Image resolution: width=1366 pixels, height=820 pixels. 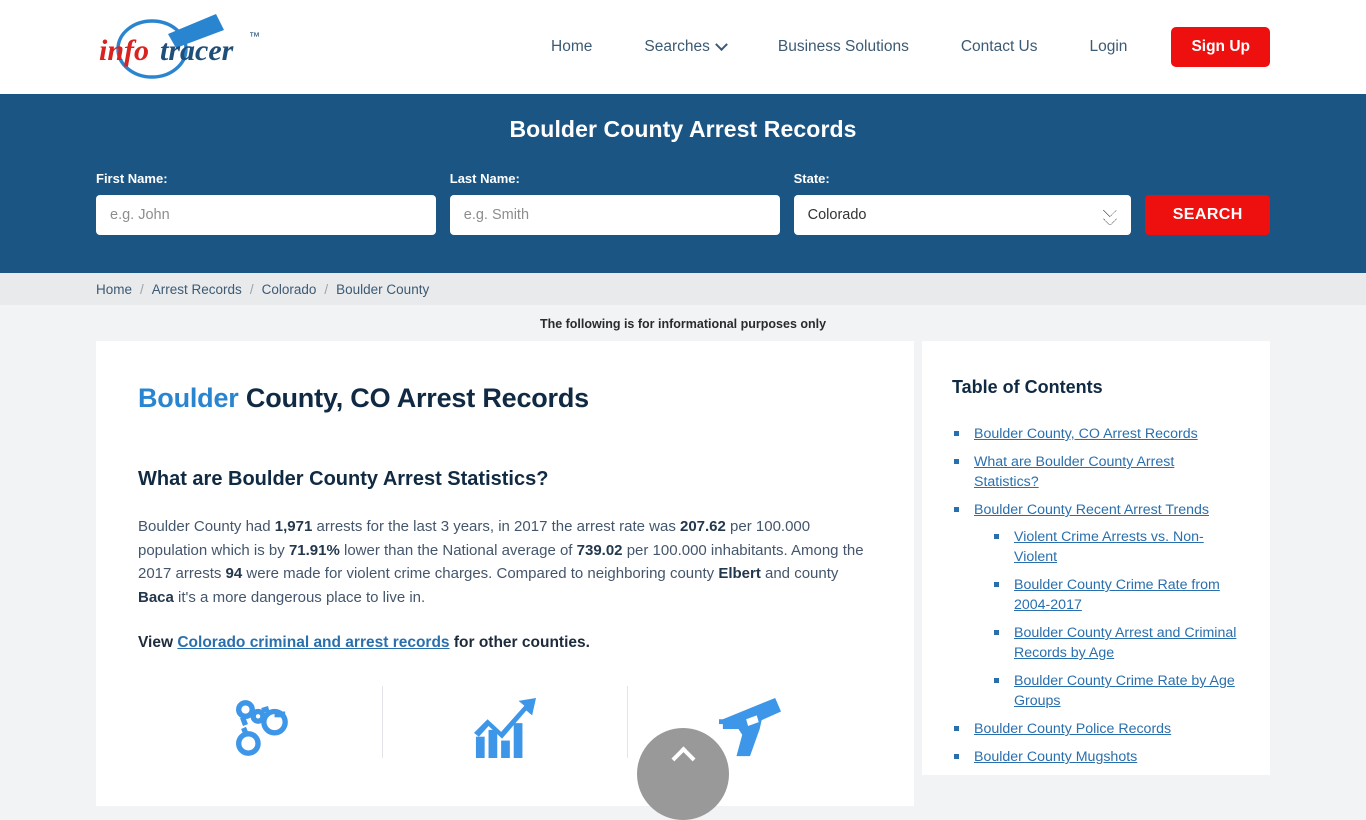 What do you see at coordinates (505, 727) in the screenshot?
I see `growth-chart-icon` at bounding box center [505, 727].